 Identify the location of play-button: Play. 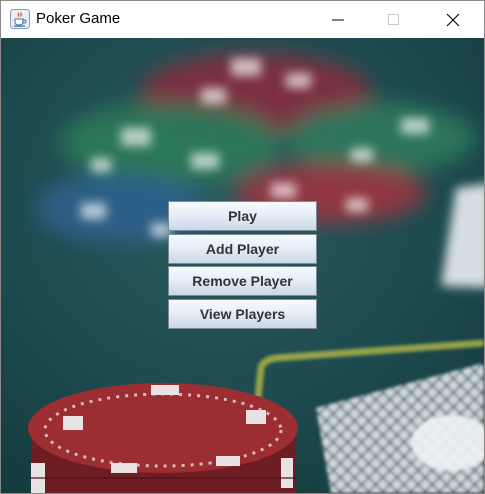
(242, 216).